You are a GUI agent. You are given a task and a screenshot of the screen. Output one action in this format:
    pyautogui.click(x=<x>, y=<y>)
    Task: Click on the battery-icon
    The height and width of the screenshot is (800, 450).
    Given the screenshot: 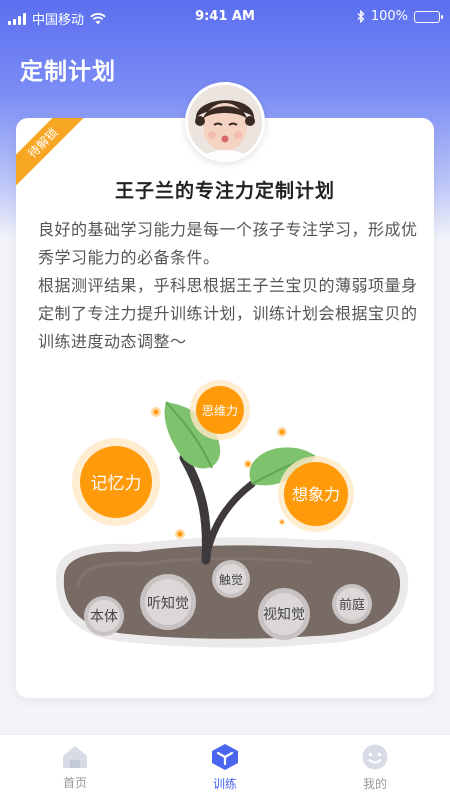 What is the action you would take?
    pyautogui.click(x=428, y=16)
    